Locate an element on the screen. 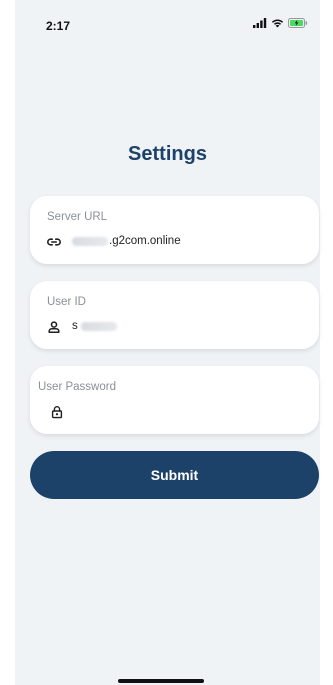 This screenshot has width=333, height=685. server-url-label: Server URL is located at coordinates (77, 217).